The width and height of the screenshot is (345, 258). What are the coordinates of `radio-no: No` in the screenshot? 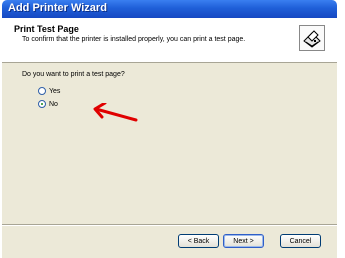 It's located at (48, 104).